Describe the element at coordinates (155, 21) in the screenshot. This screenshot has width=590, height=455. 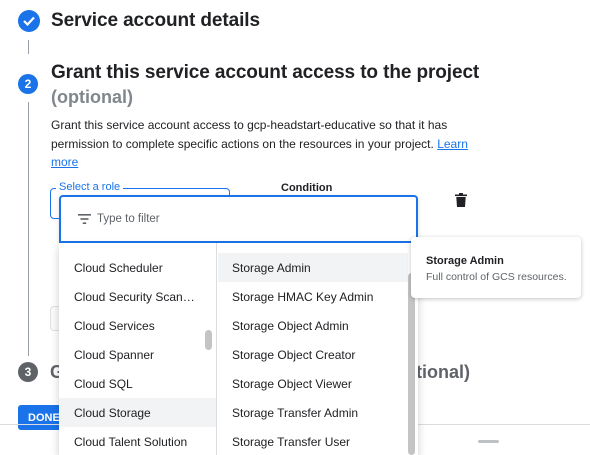
I see `step1-title: Service account details` at that location.